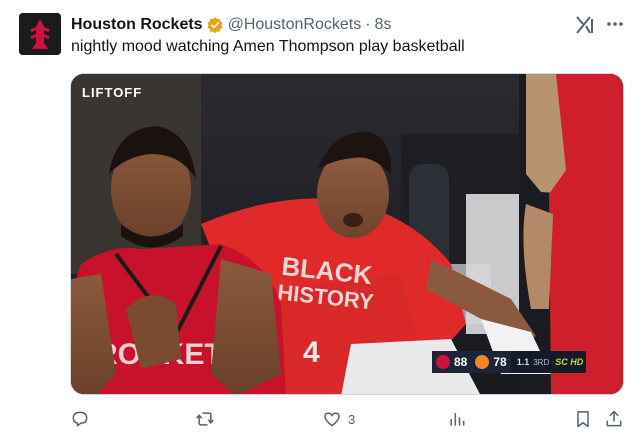 Image resolution: width=640 pixels, height=442 pixels. I want to click on share-icon, so click(614, 418).